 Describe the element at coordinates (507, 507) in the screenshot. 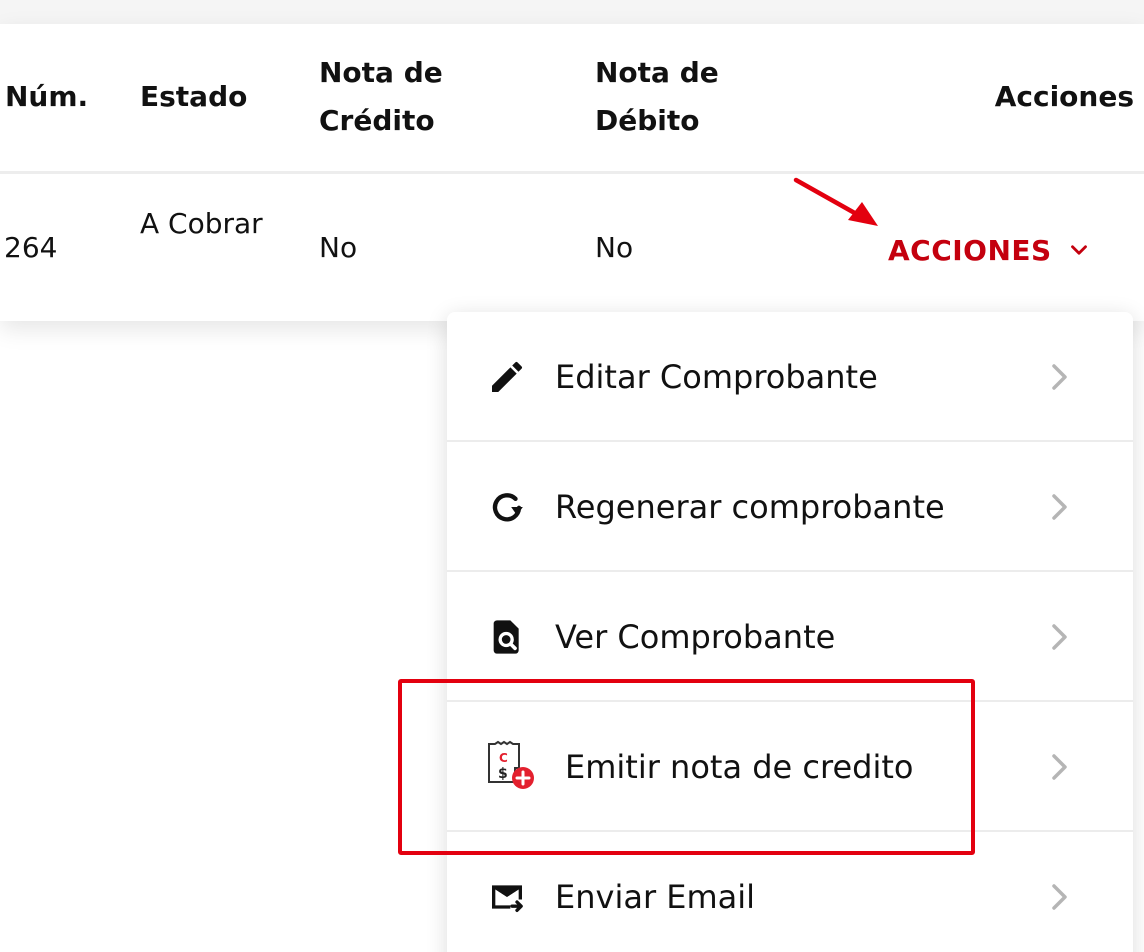

I see `refresh-icon` at that location.